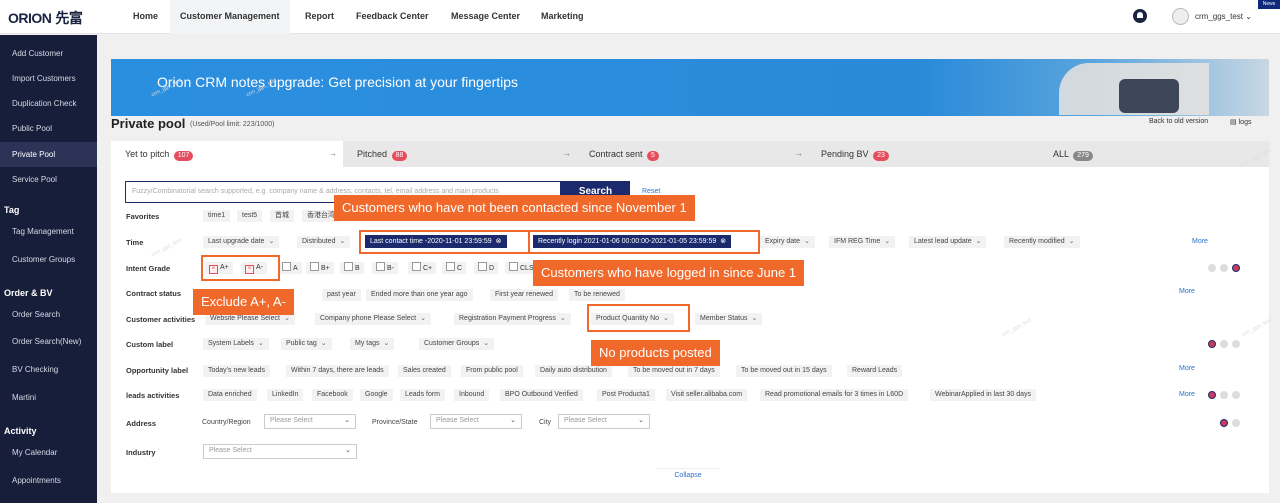 This screenshot has height=503, width=1280. I want to click on member-status-dropdown: Member Status, so click(729, 319).